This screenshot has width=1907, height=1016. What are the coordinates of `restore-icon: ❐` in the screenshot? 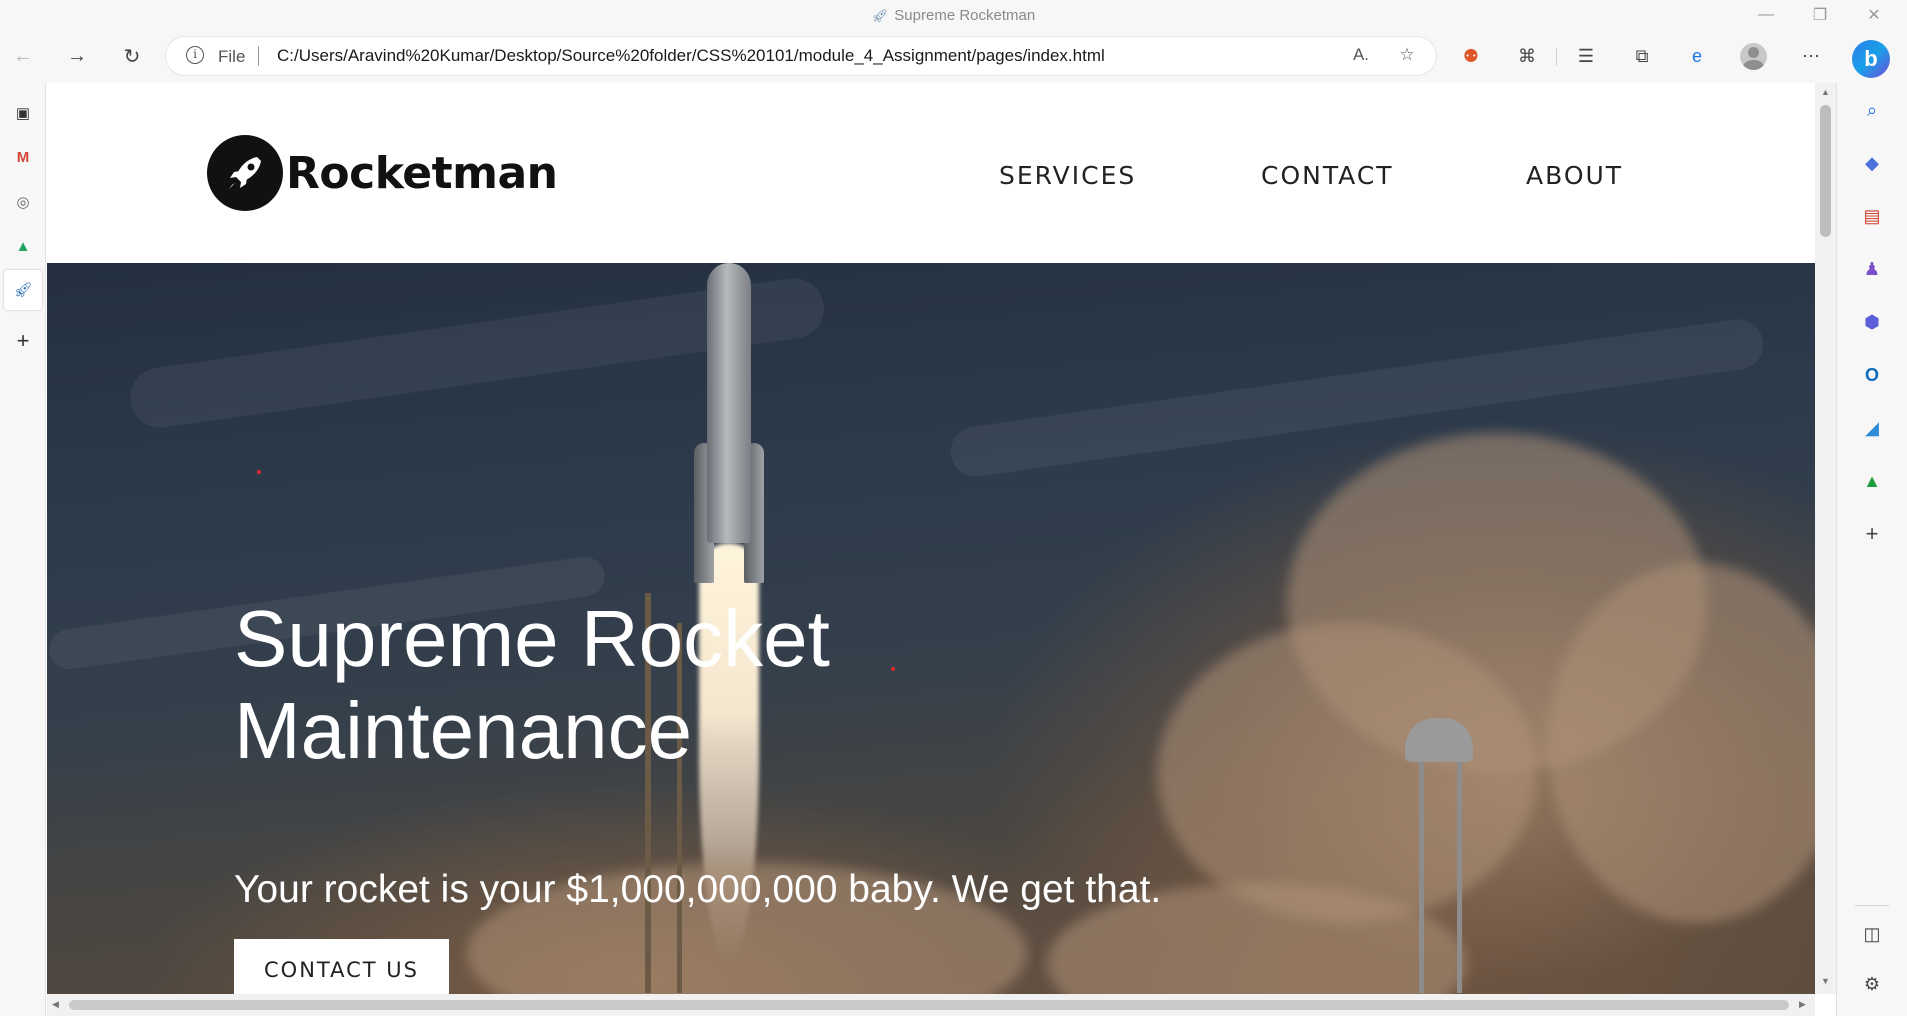 It's located at (1820, 14).